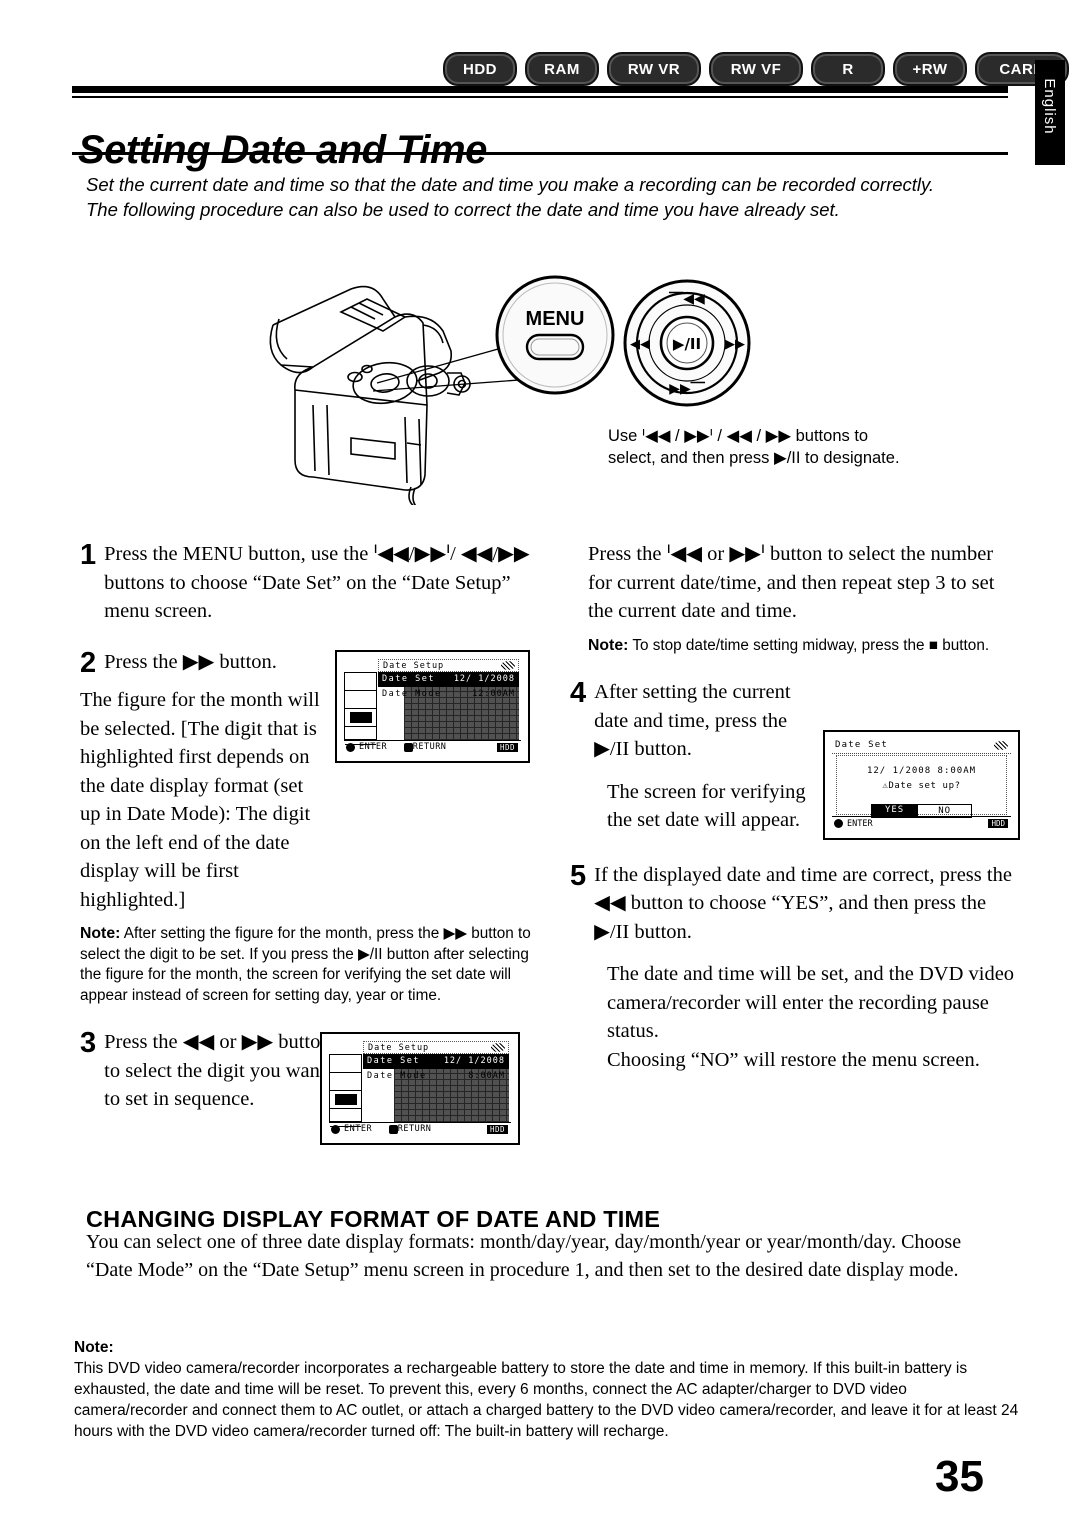  I want to click on svg-text: ▶/II, so click(687, 344).